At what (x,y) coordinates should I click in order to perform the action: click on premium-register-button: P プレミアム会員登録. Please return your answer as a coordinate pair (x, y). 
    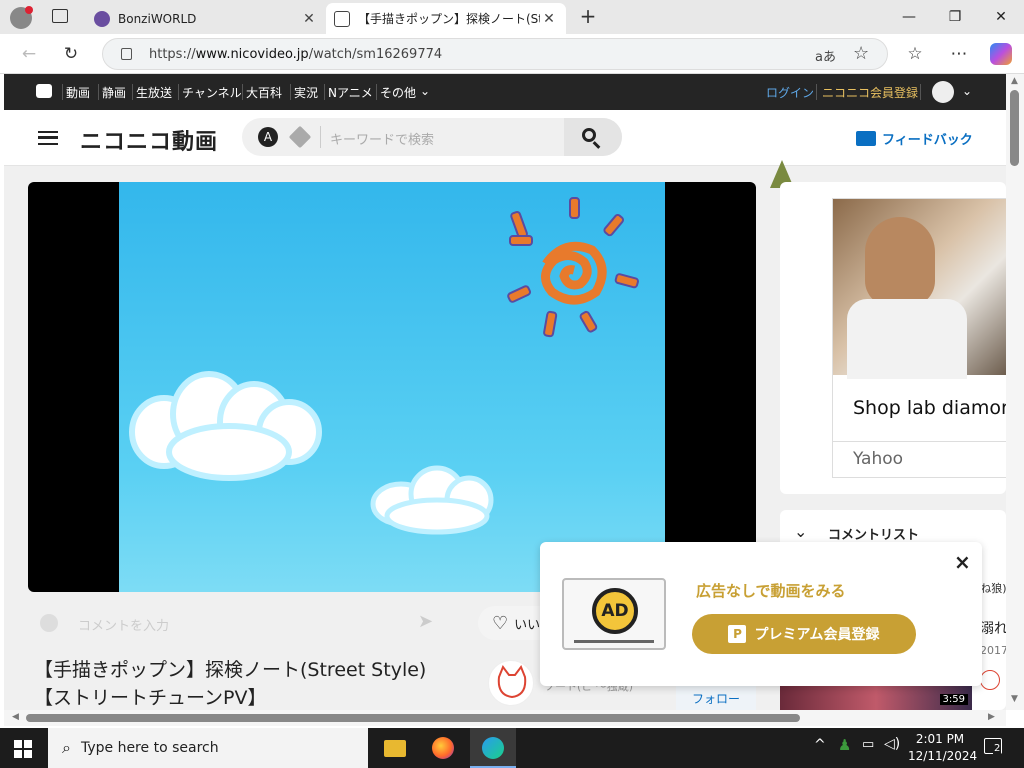
    Looking at the image, I should click on (804, 634).